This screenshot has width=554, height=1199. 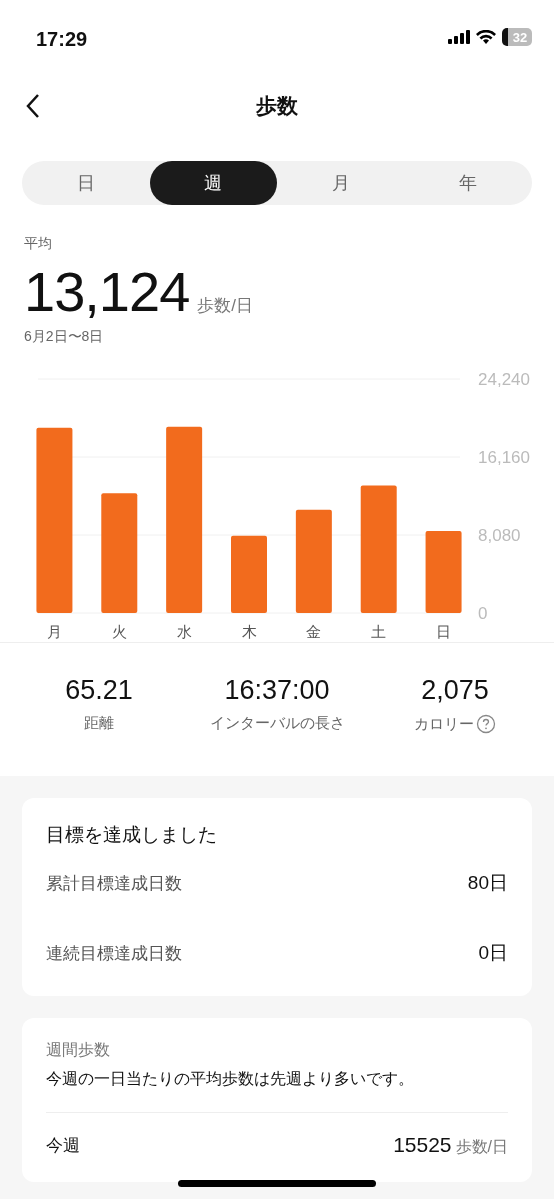 I want to click on axis-tick-label: 24,240, so click(x=504, y=379).